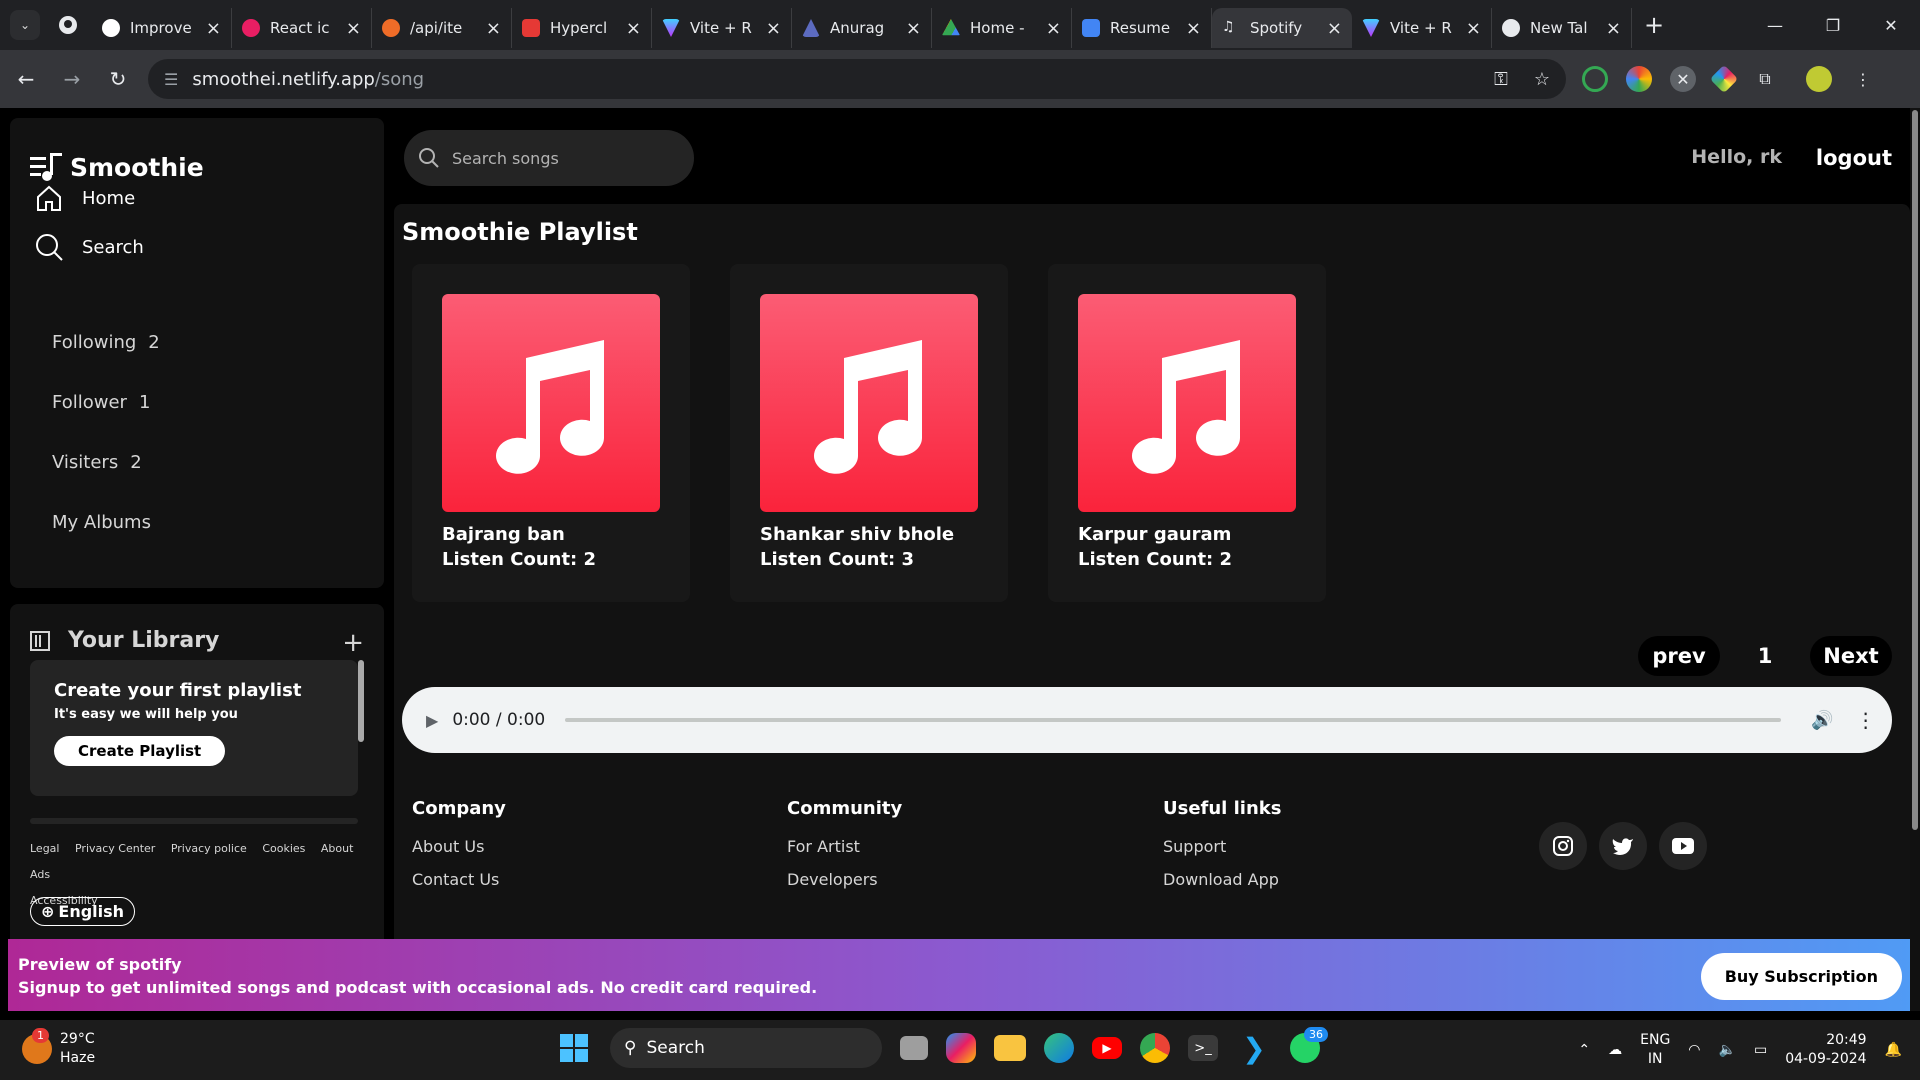 This screenshot has width=1920, height=1080. I want to click on edge-icon, so click(1059, 1048).